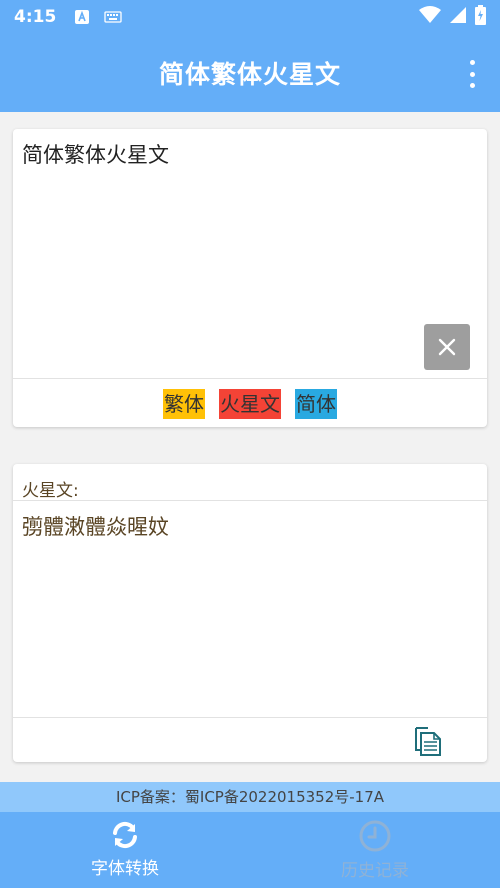 The height and width of the screenshot is (888, 500). I want to click on app-bar: 简体繁体火星文, so click(250, 73).